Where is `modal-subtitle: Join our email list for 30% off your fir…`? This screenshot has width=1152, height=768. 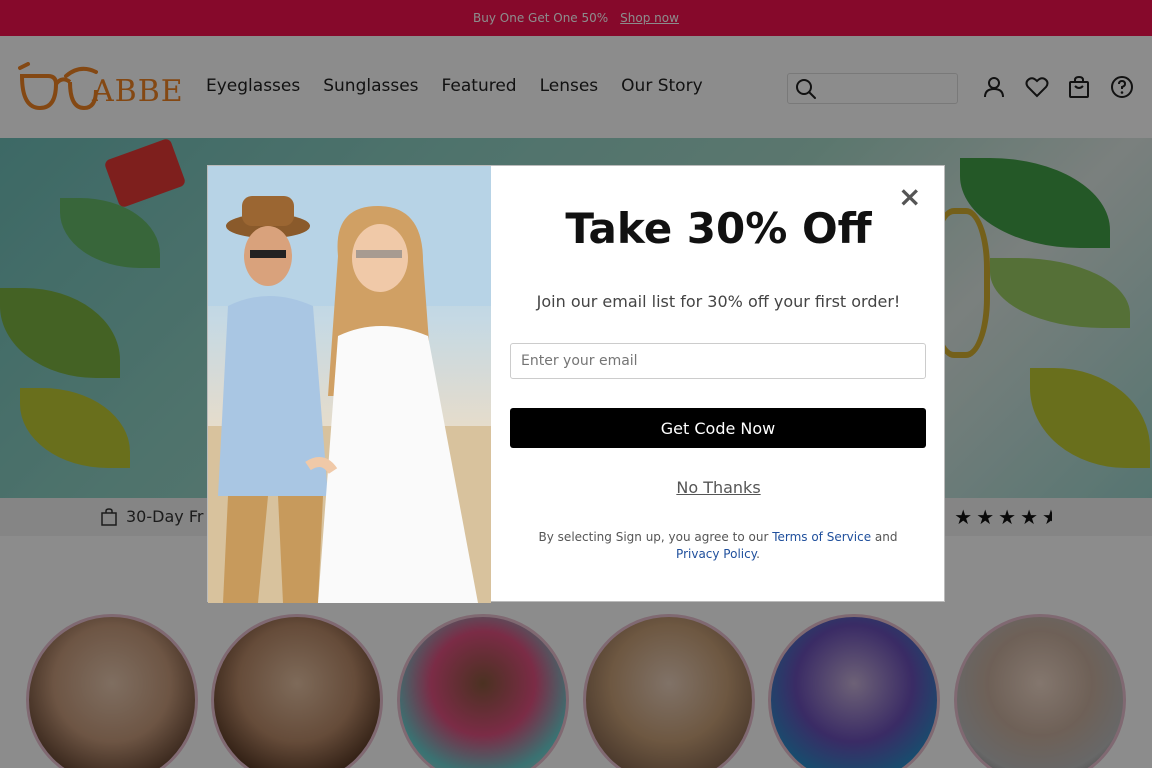 modal-subtitle: Join our email list for 30% off your fir… is located at coordinates (718, 301).